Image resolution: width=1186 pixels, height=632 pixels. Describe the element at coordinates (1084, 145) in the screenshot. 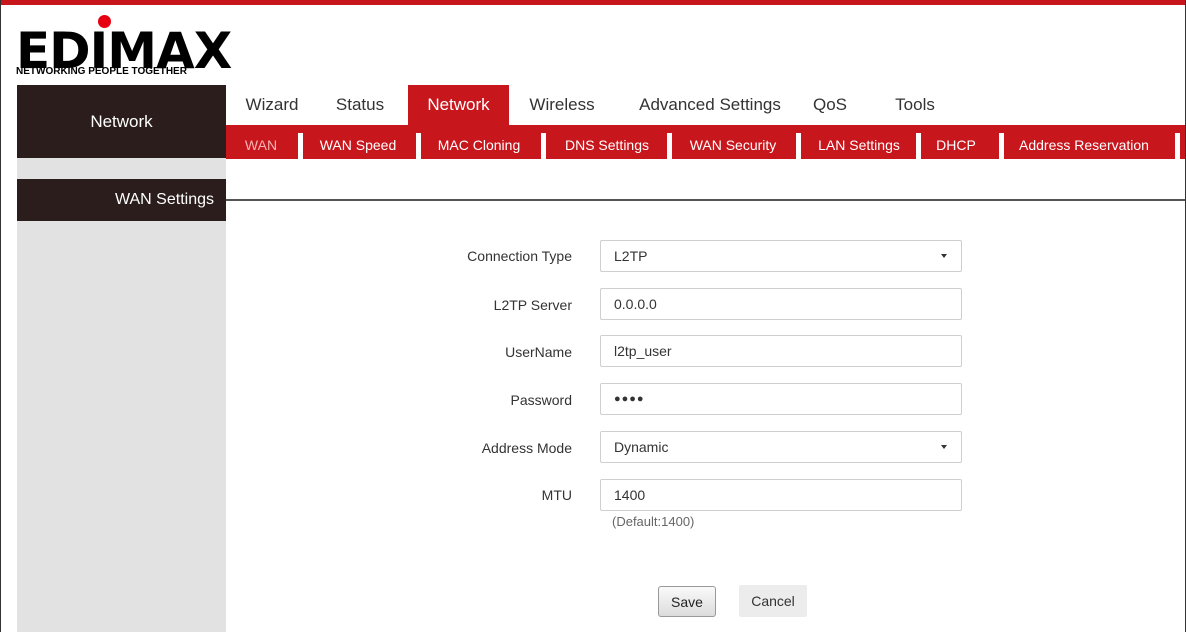

I see `subtab-address-reservation: Address Reservation` at that location.